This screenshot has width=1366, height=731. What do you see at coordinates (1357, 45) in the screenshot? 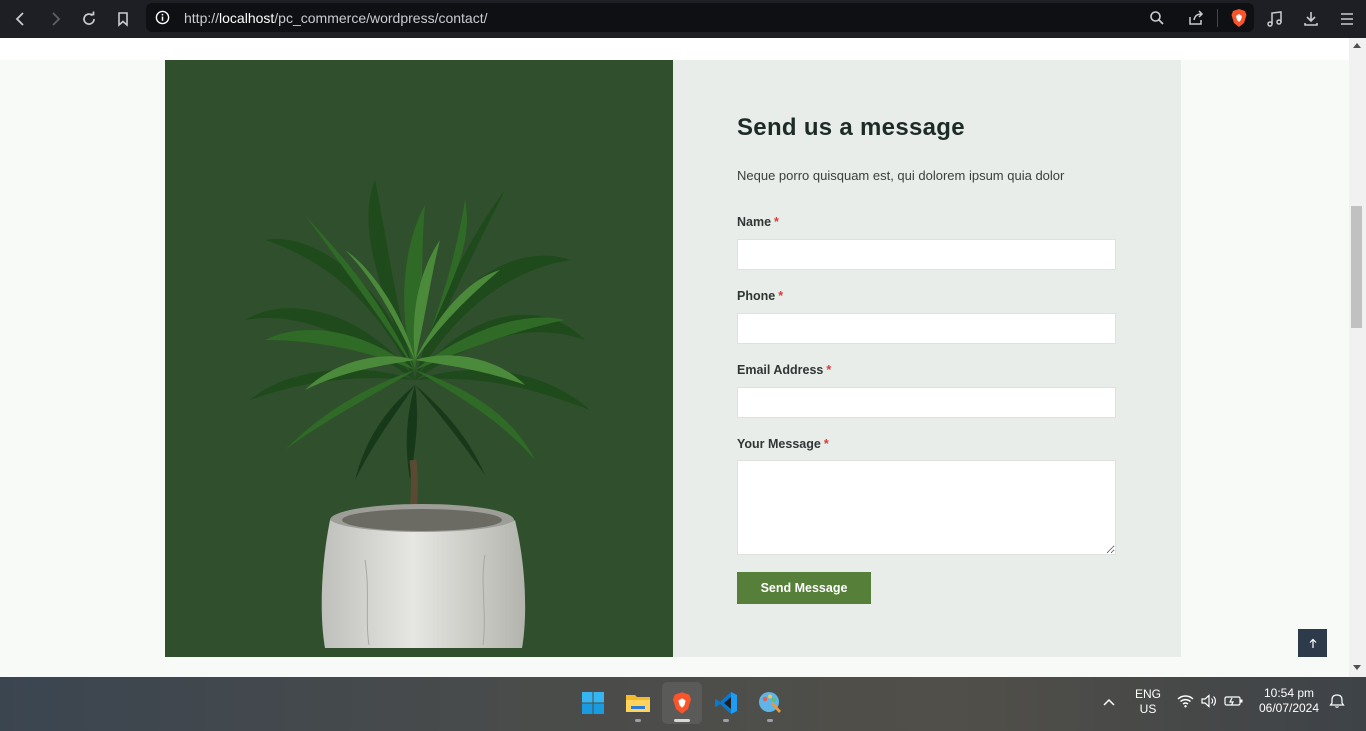
I see `scroll-up-arrow` at bounding box center [1357, 45].